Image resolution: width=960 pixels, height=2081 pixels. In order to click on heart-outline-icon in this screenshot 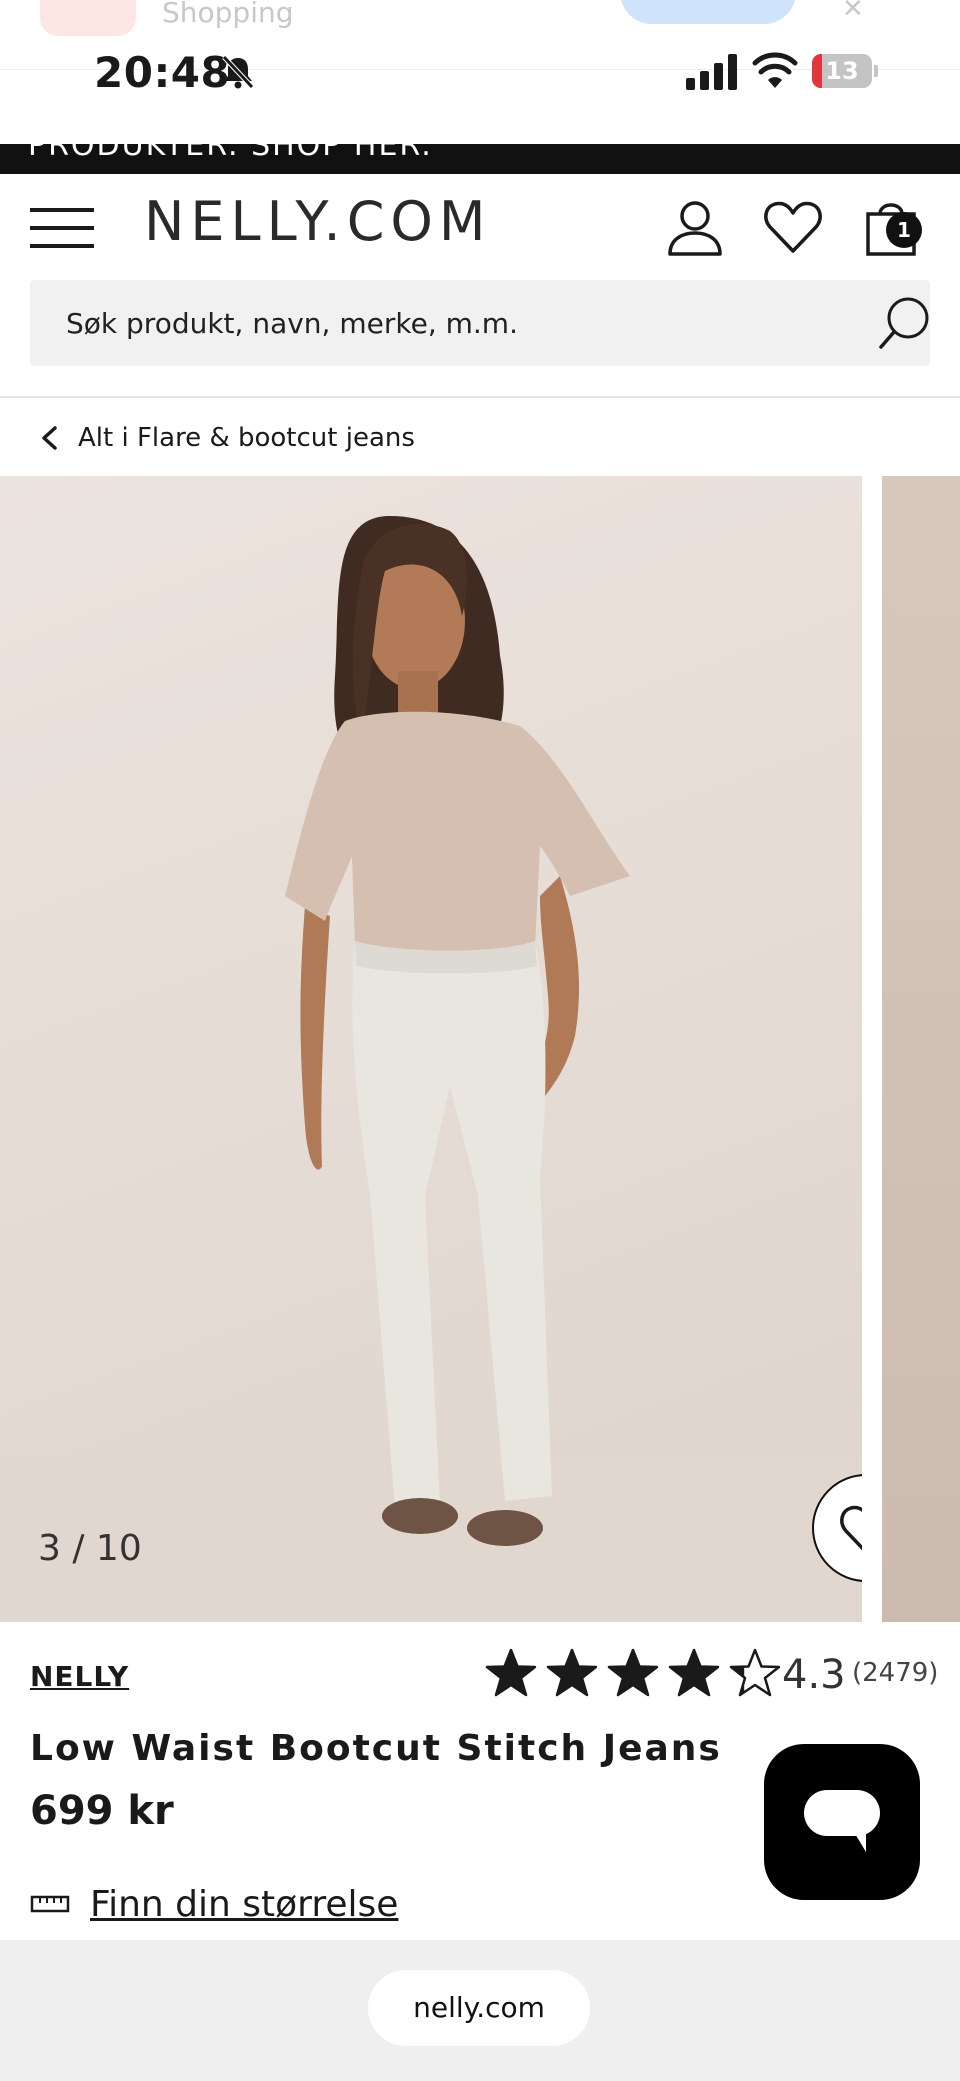, I will do `click(851, 1528)`.